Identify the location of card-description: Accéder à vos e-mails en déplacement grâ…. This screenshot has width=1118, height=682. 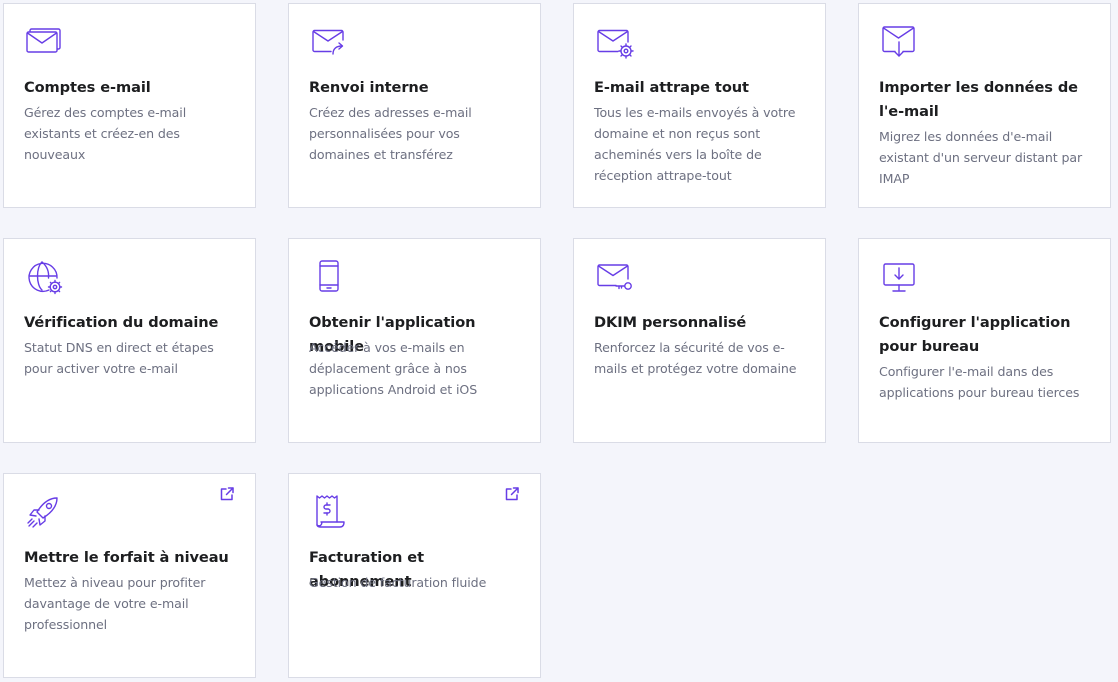
(393, 368).